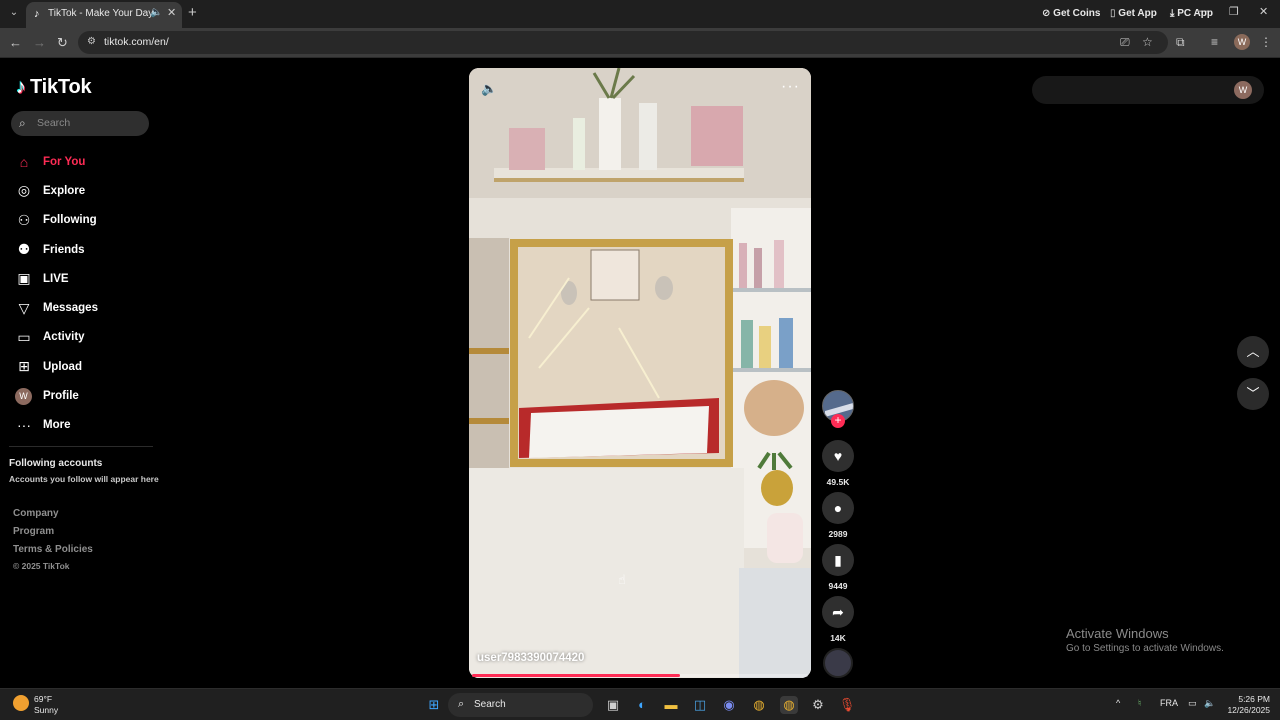 This screenshot has width=1280, height=720. I want to click on task-view-icon: ▣, so click(613, 705).